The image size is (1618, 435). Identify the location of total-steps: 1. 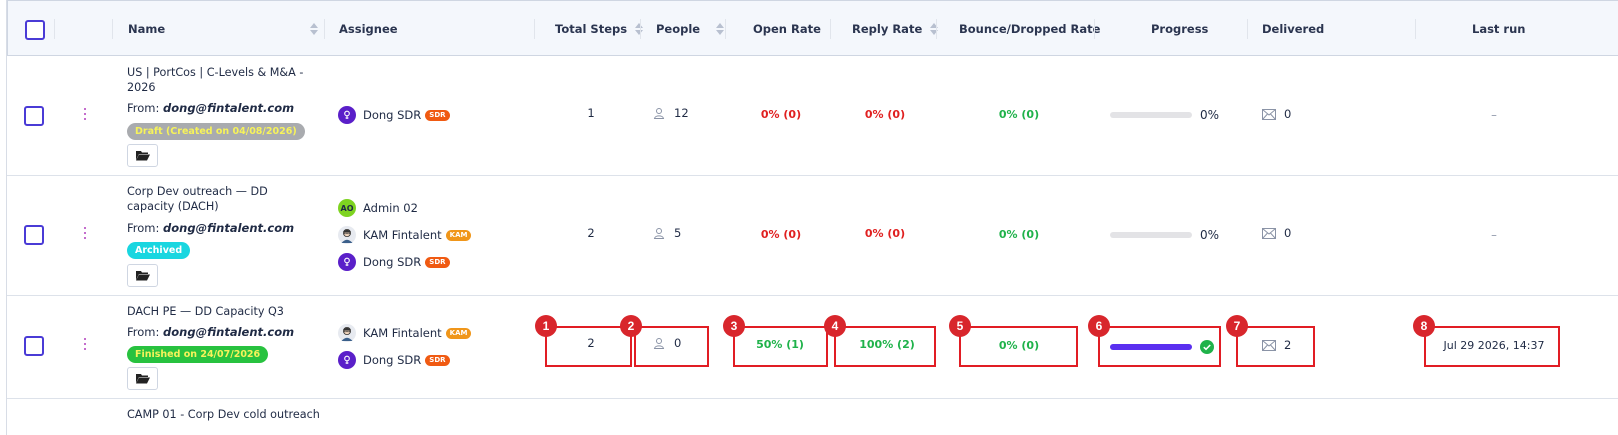
(591, 113).